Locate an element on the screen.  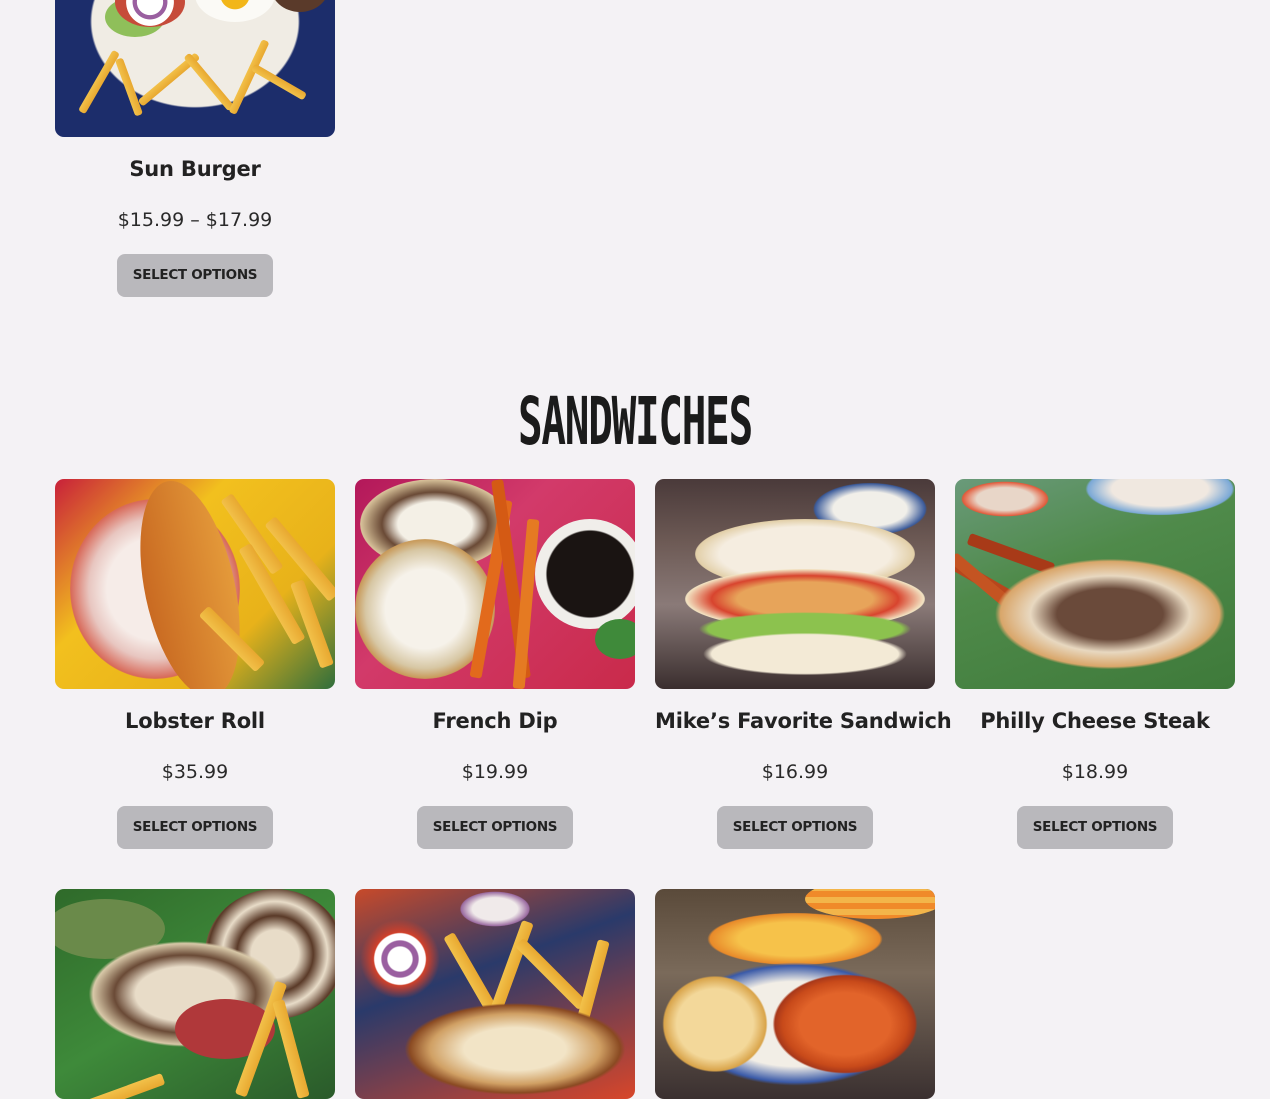
product-price: $35.99 is located at coordinates (195, 772).